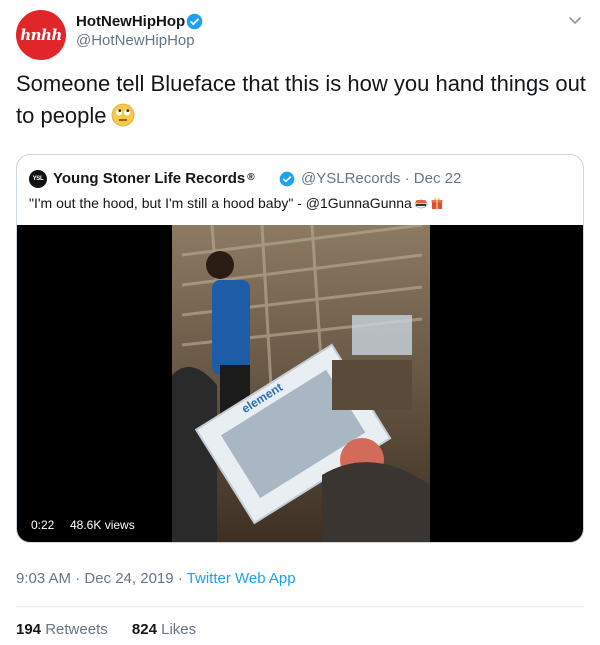 The width and height of the screenshot is (600, 645). I want to click on registered-mark: ®, so click(251, 177).